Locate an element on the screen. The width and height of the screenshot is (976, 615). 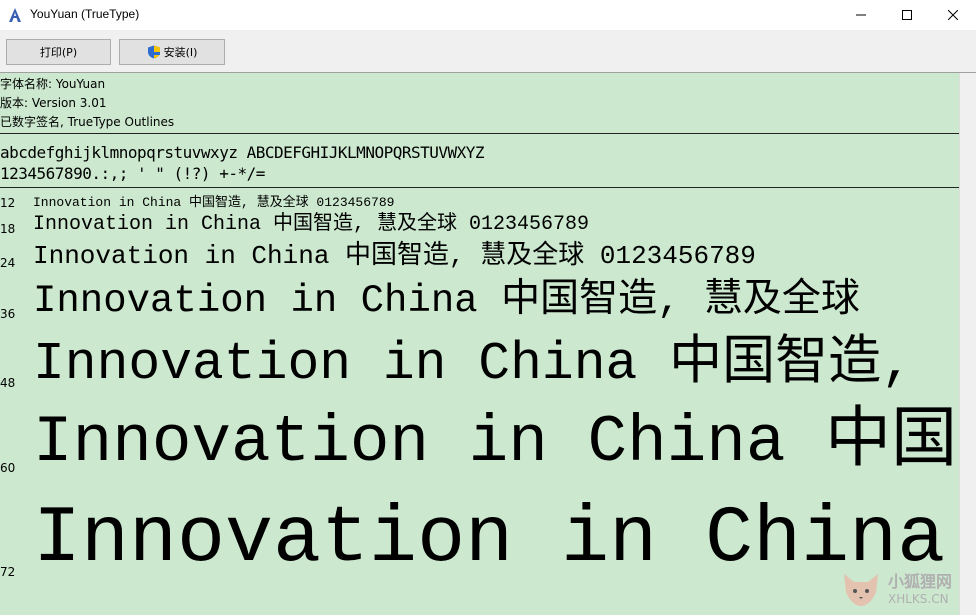
shield-icon is located at coordinates (153, 52).